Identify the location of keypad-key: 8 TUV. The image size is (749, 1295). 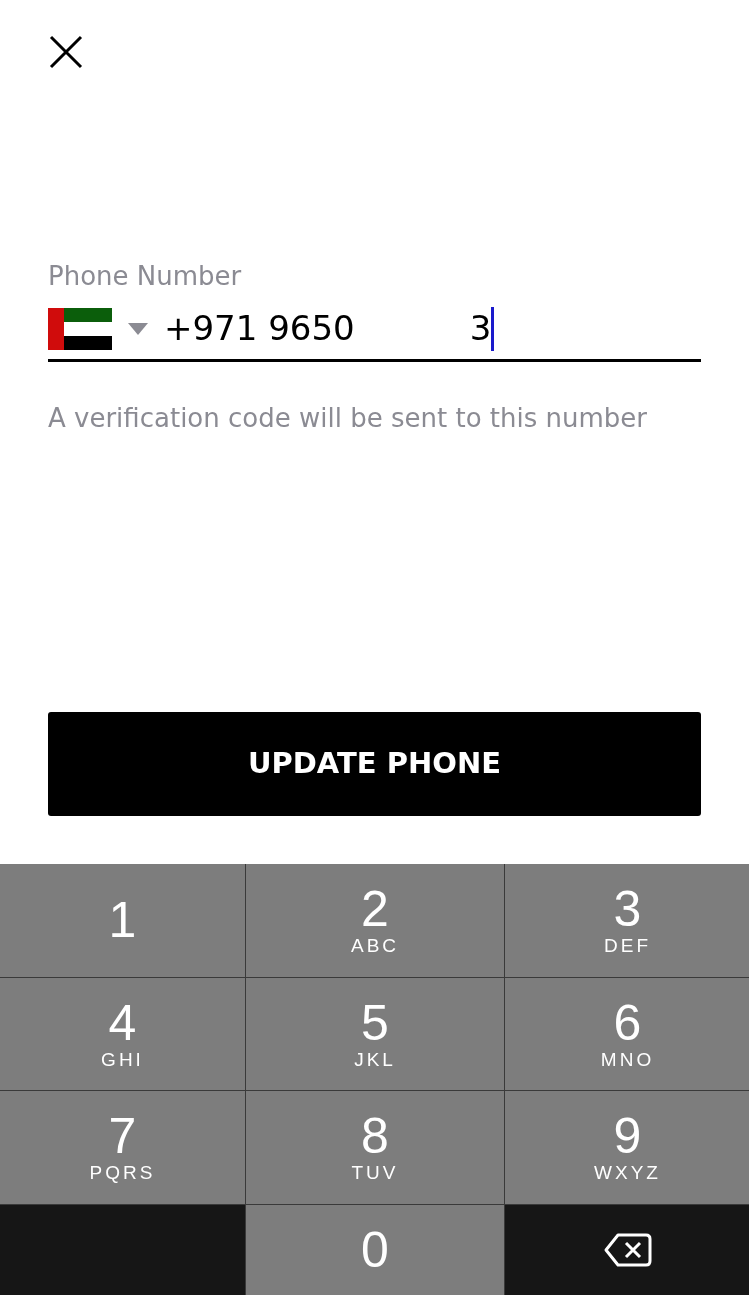
(375, 1147).